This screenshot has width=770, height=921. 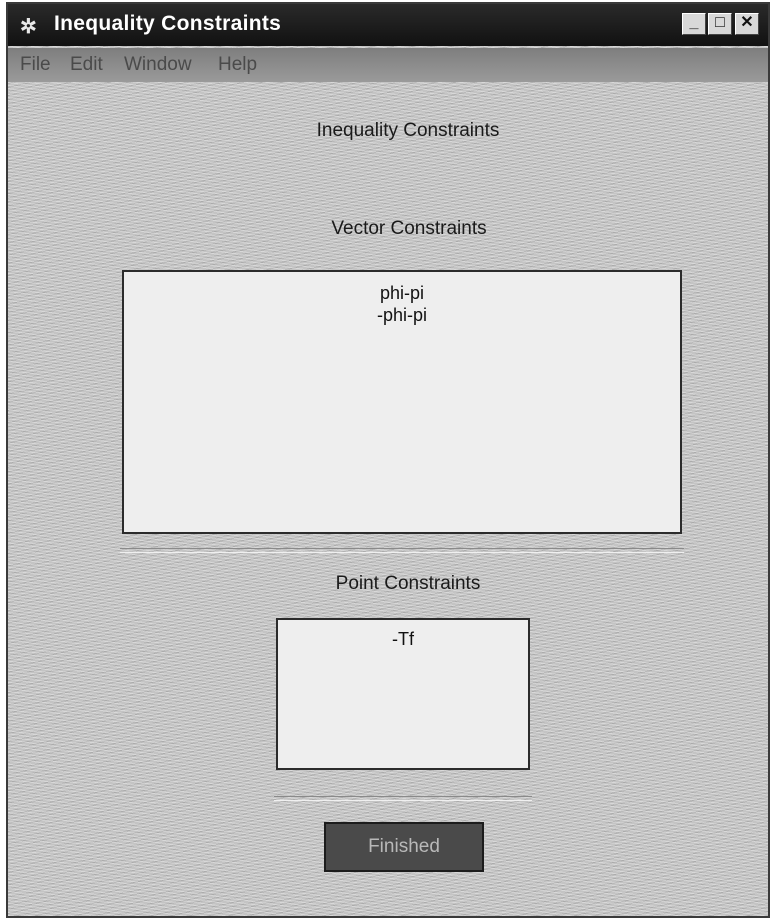 I want to click on menu-file: File, so click(x=35, y=65).